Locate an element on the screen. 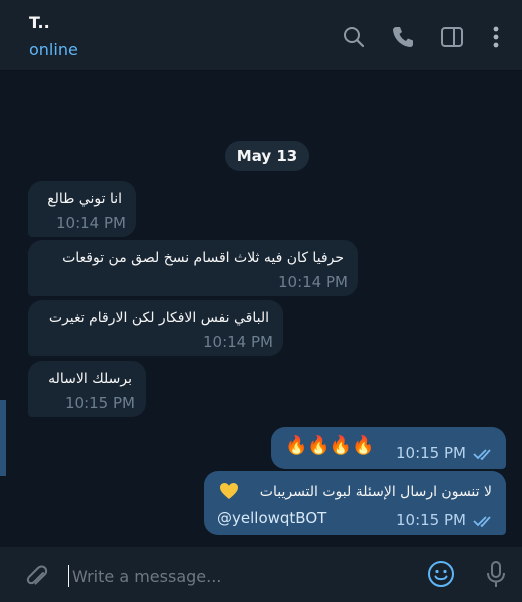 This screenshot has width=522, height=602. search-icon is located at coordinates (354, 37).